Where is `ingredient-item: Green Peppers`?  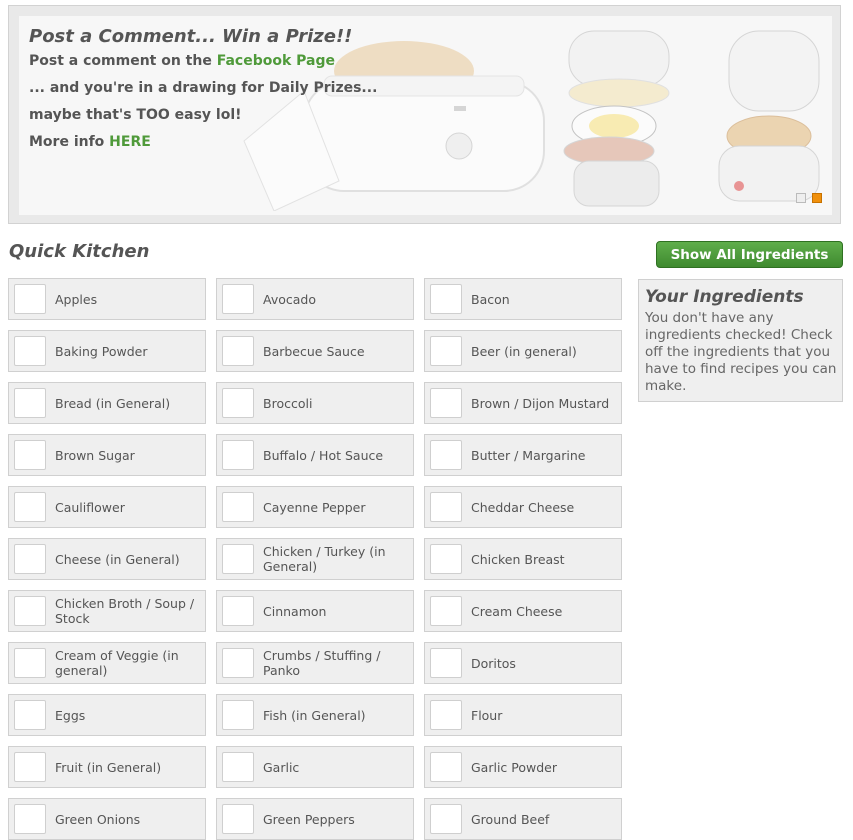 ingredient-item: Green Peppers is located at coordinates (315, 819).